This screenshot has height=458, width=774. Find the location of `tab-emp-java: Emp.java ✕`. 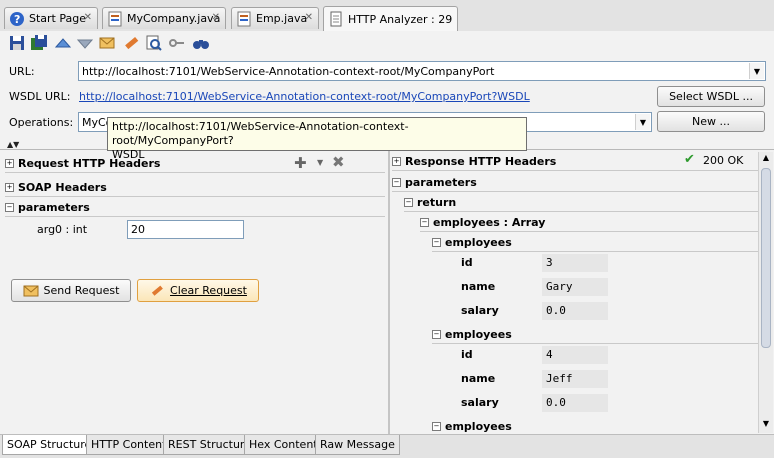

tab-emp-java: Emp.java ✕ is located at coordinates (275, 18).